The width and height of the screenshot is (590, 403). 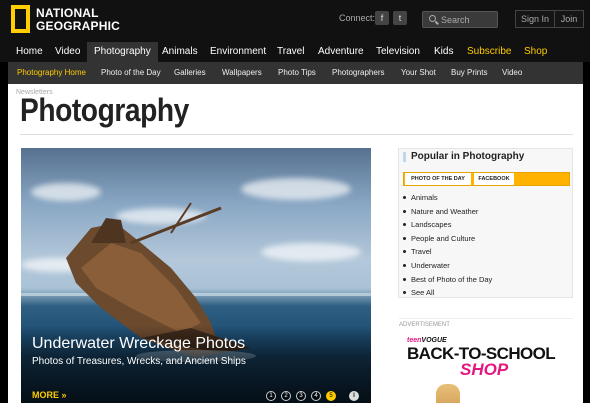 I want to click on sign-in-button: Sign In, so click(x=535, y=19).